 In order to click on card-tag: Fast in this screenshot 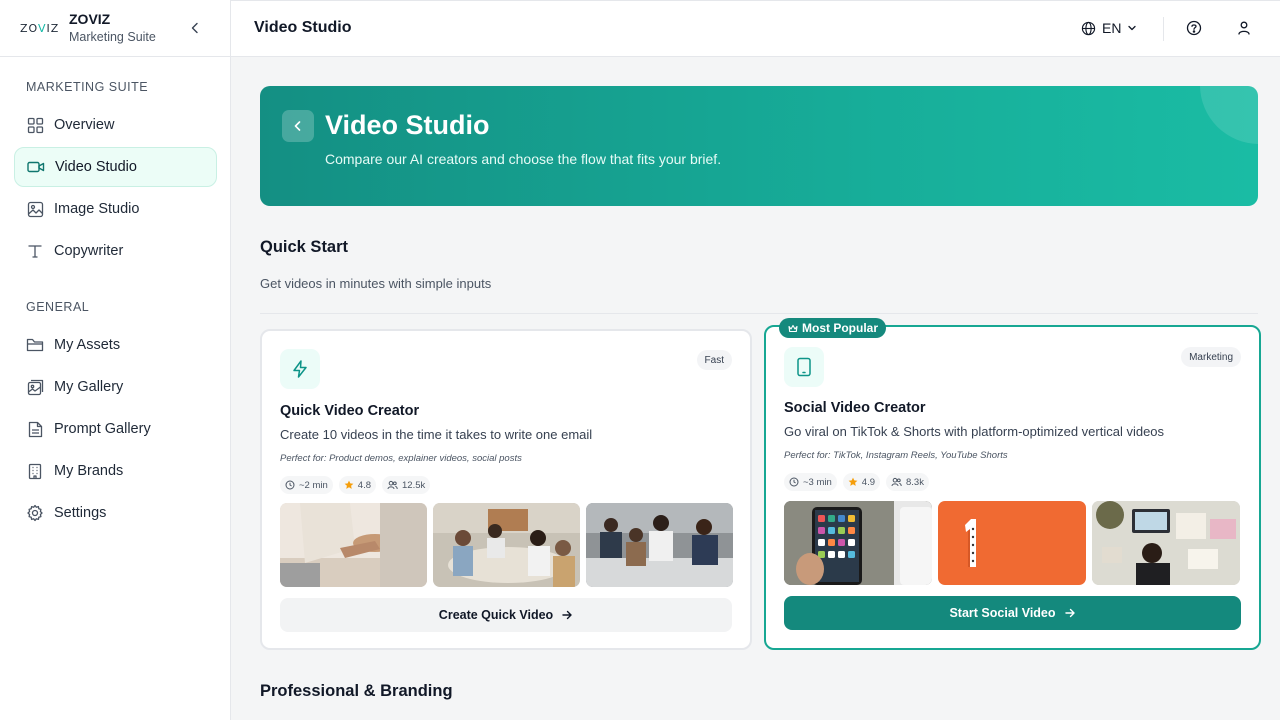, I will do `click(714, 360)`.